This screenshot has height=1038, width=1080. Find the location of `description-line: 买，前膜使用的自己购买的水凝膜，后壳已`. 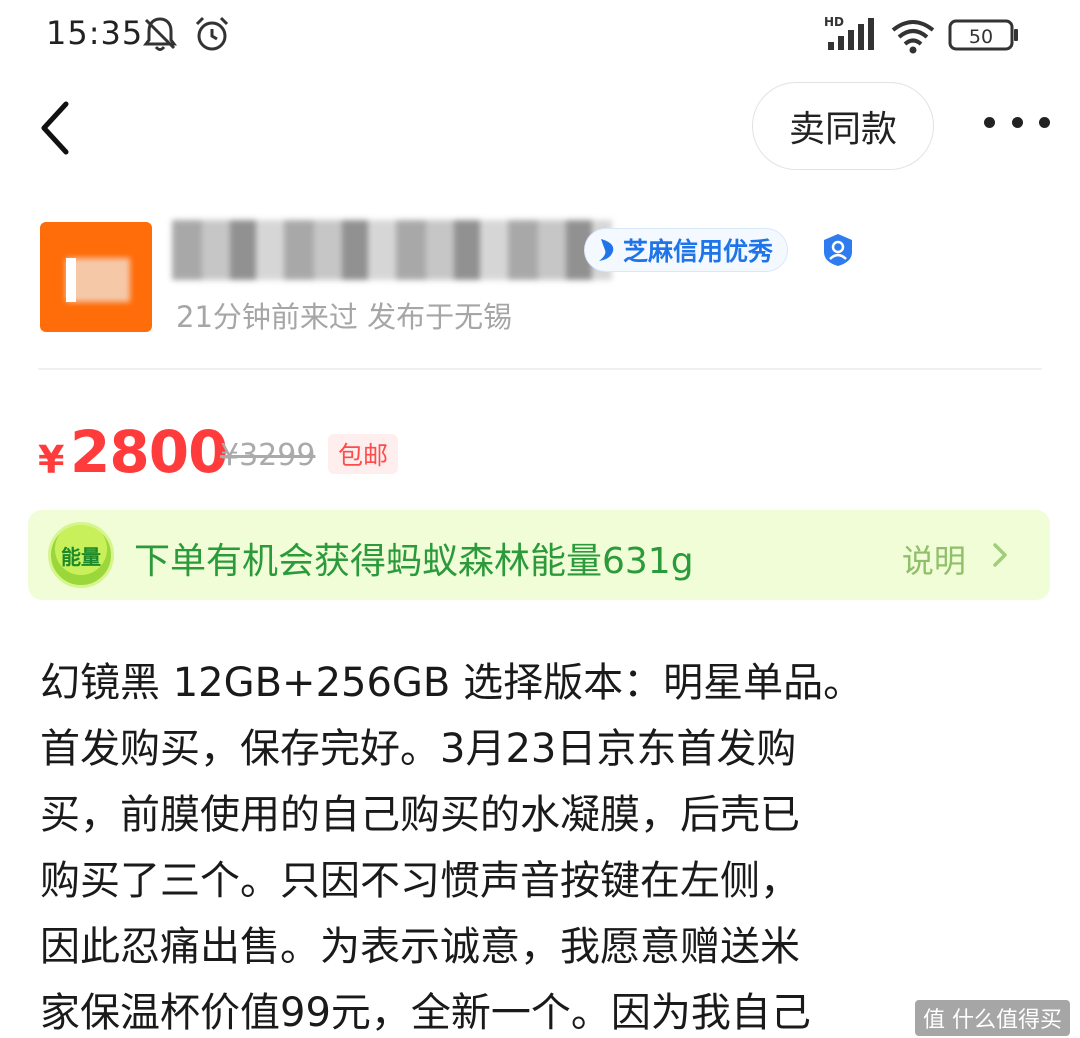

description-line: 买，前膜使用的自己购买的水凝膜，后壳已 is located at coordinates (420, 815).